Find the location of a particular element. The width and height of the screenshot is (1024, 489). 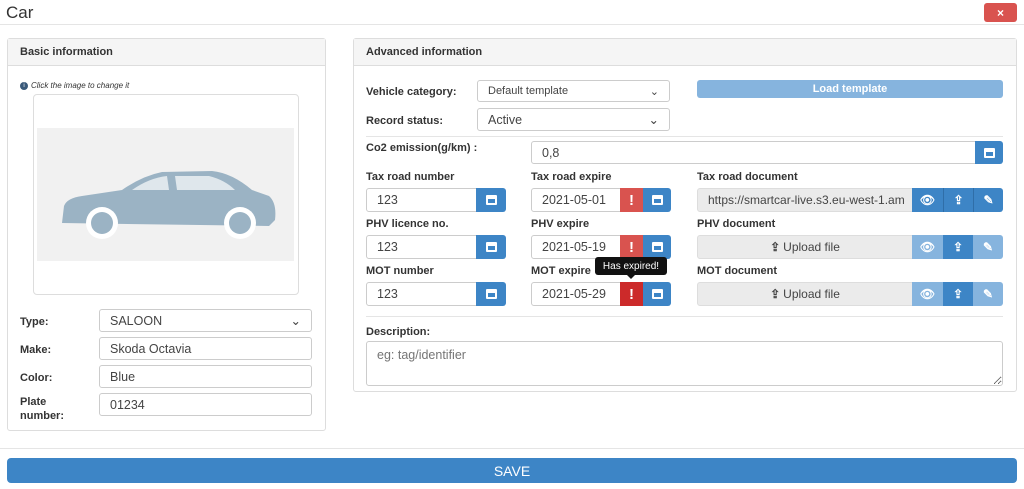

tax-road-expire-label: Tax road expire is located at coordinates (571, 177).